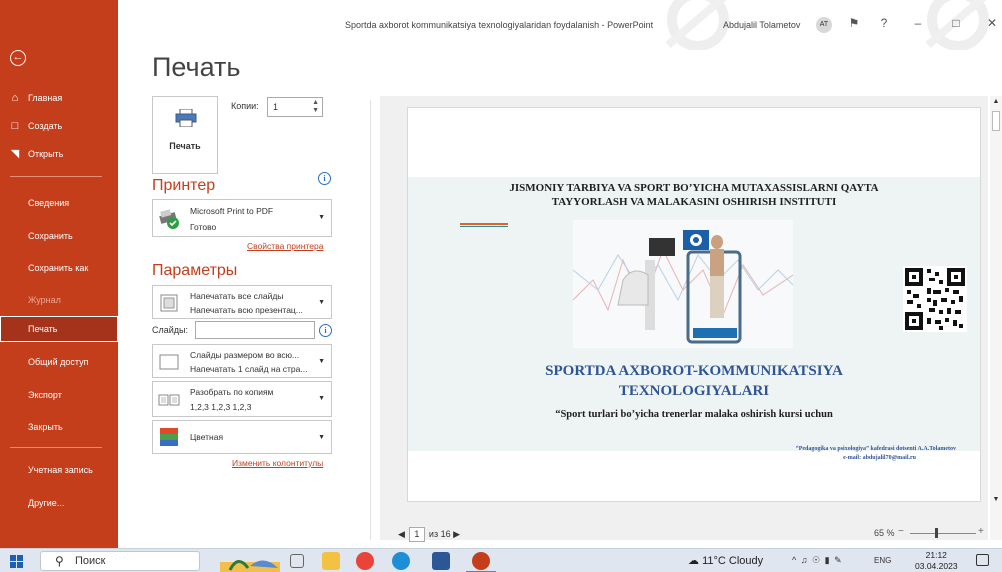  I want to click on pen-icon: ✎, so click(838, 560).